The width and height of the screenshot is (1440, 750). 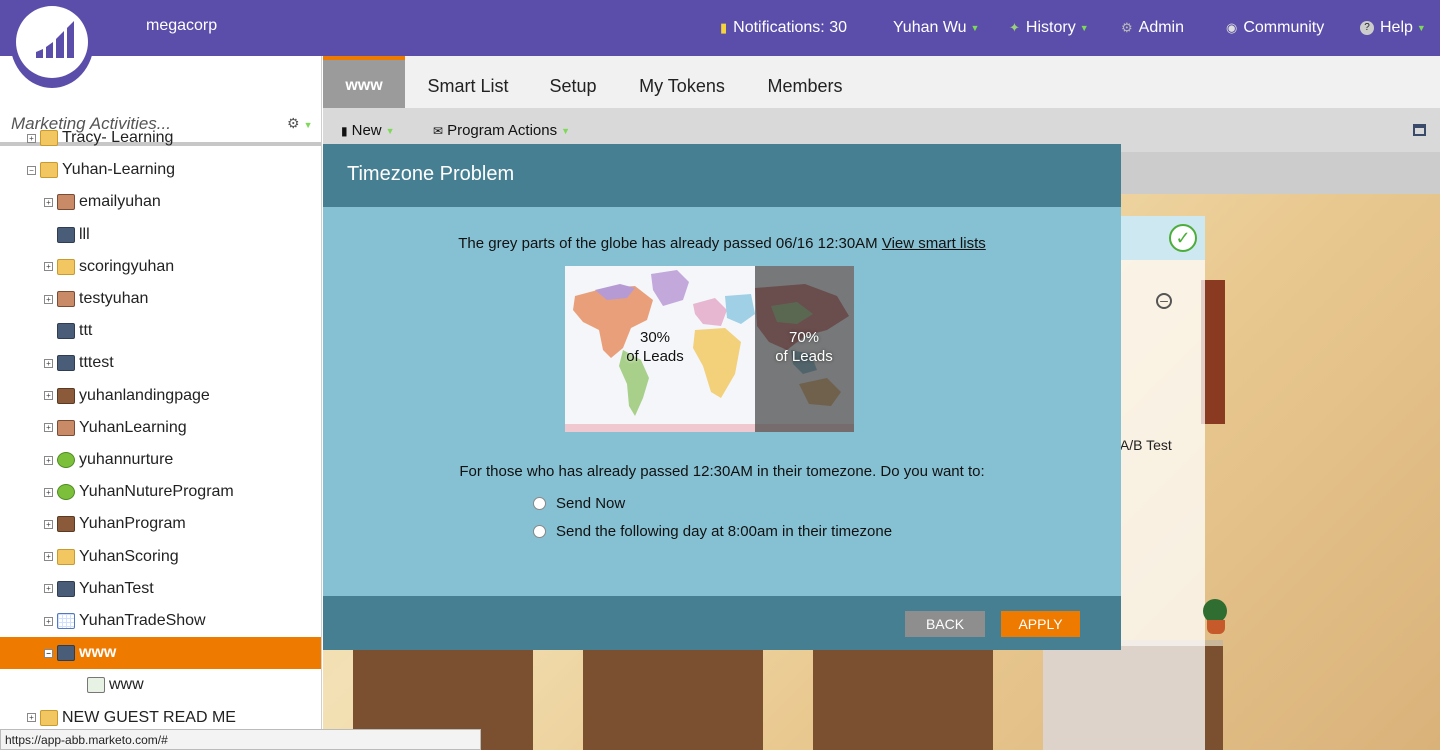 I want to click on notification-icon: ▮, so click(x=724, y=27).